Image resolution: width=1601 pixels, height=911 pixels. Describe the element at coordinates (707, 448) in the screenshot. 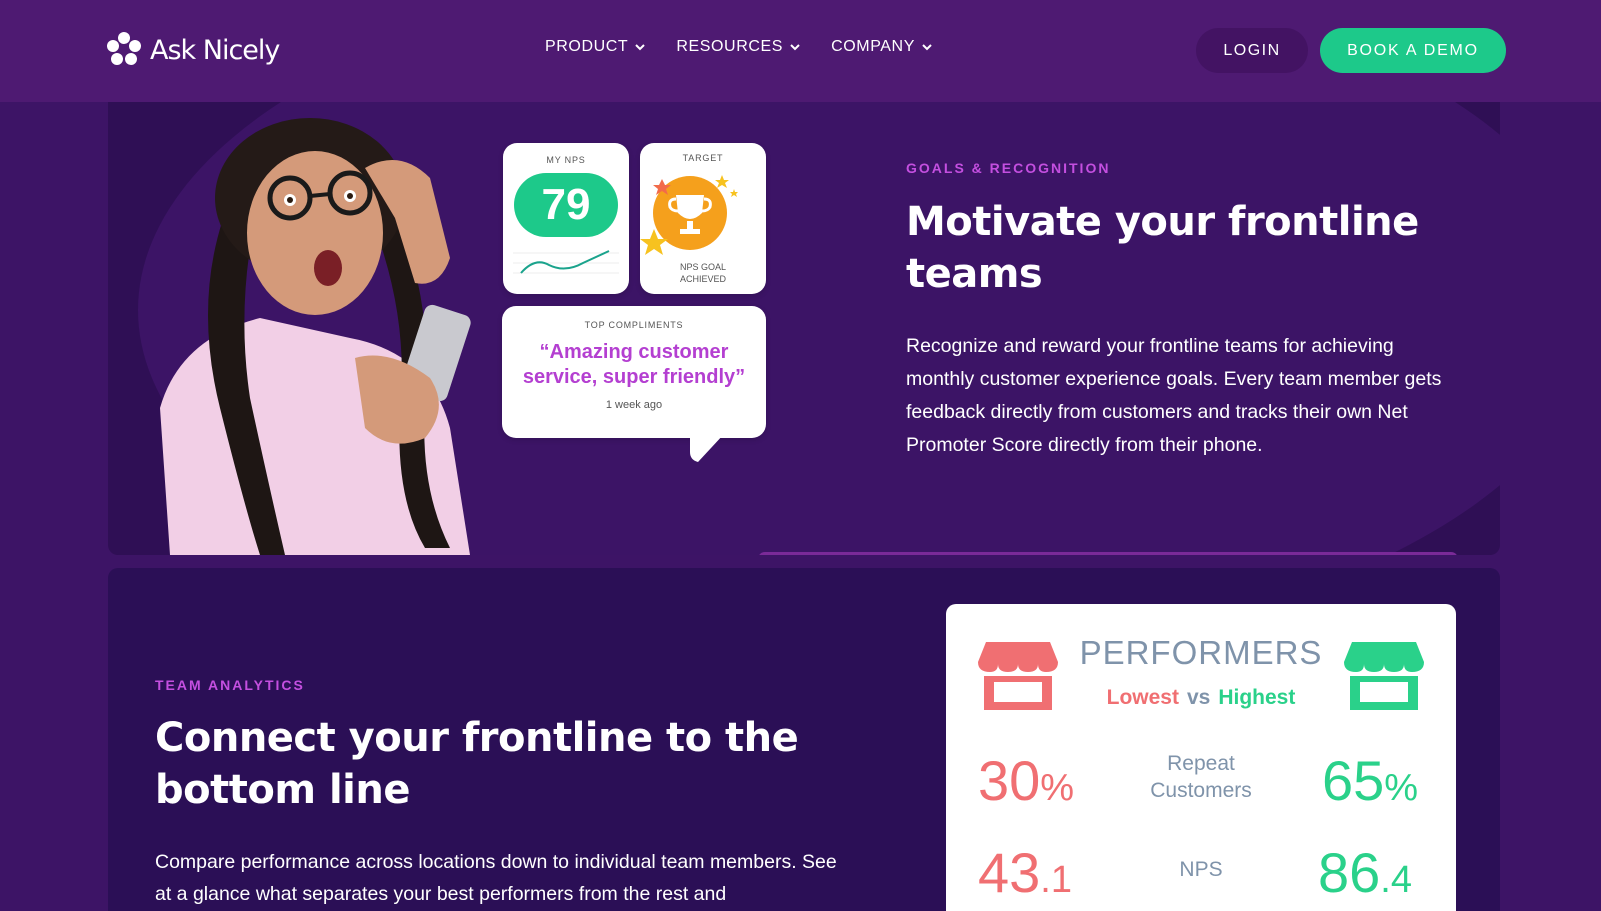

I see `speech-bubble-tail-icon` at that location.